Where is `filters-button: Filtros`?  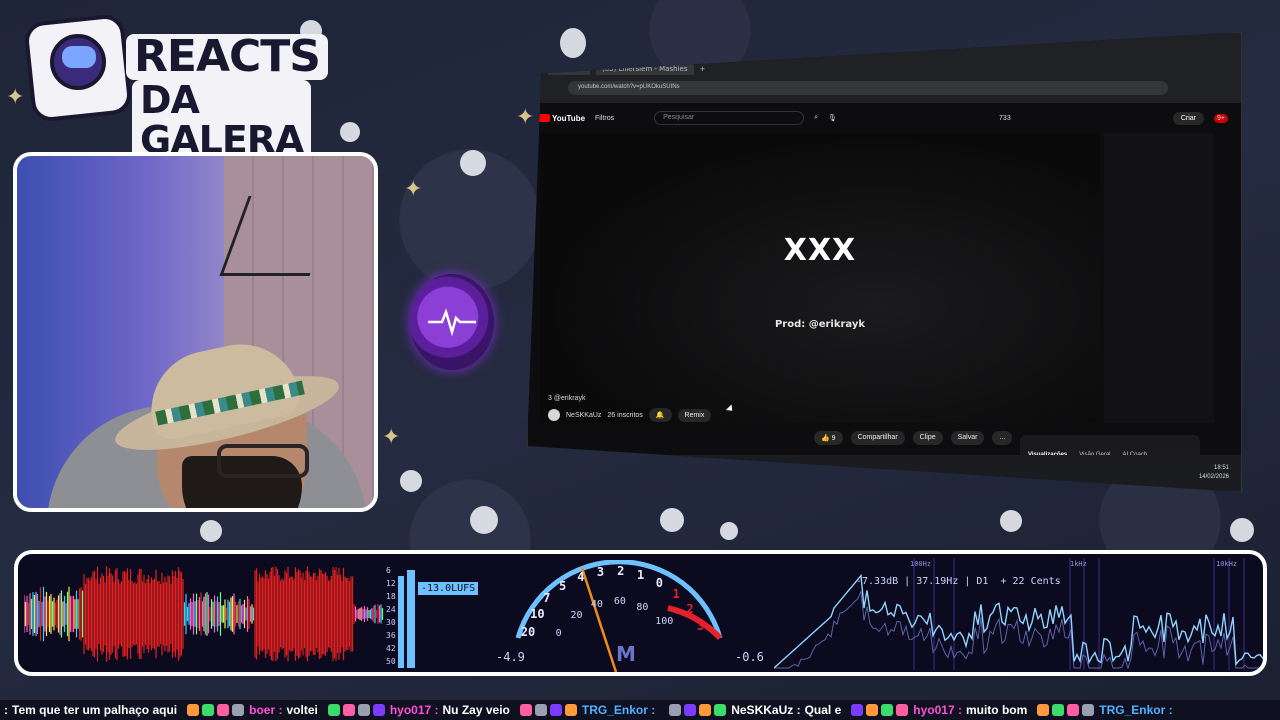
filters-button: Filtros is located at coordinates (604, 118).